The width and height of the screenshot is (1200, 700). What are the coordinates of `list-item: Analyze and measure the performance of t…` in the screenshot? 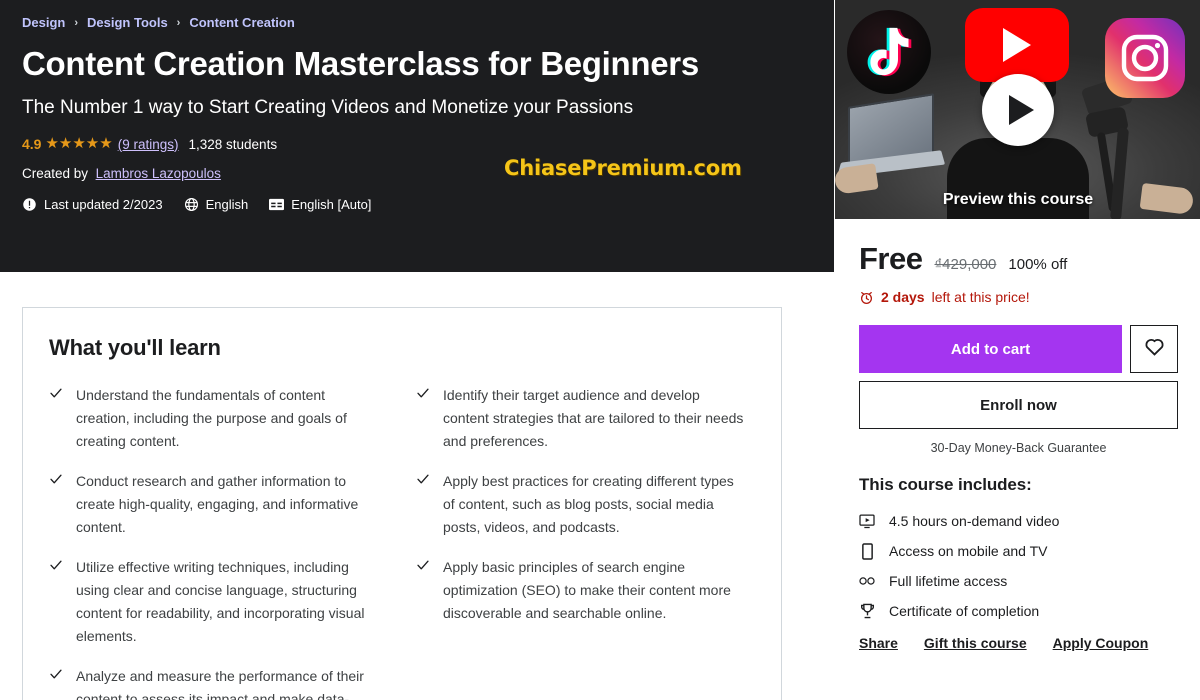 It's located at (219, 682).